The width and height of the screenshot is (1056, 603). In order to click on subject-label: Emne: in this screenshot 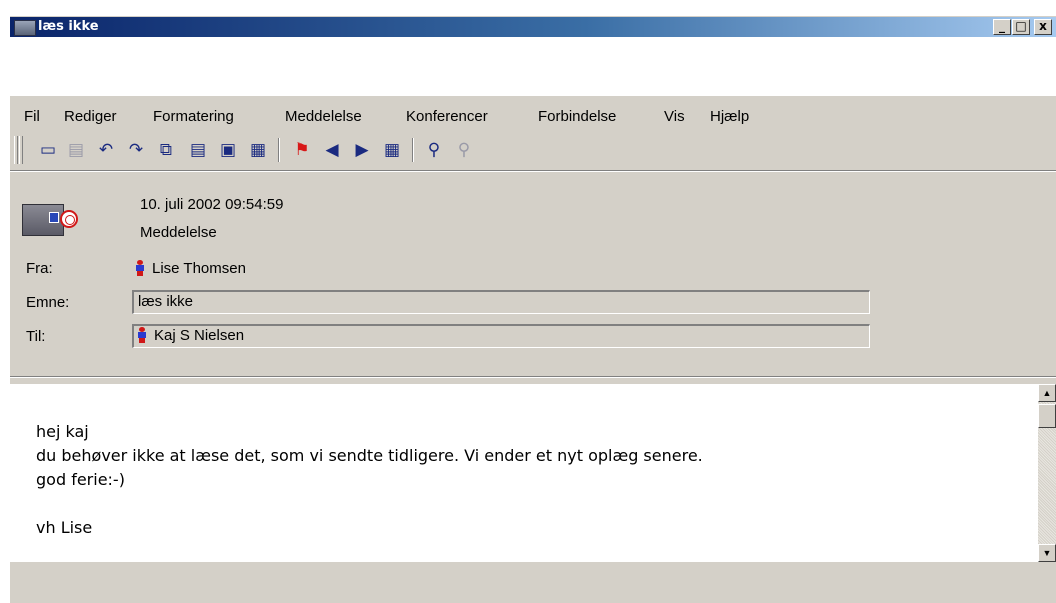, I will do `click(48, 302)`.